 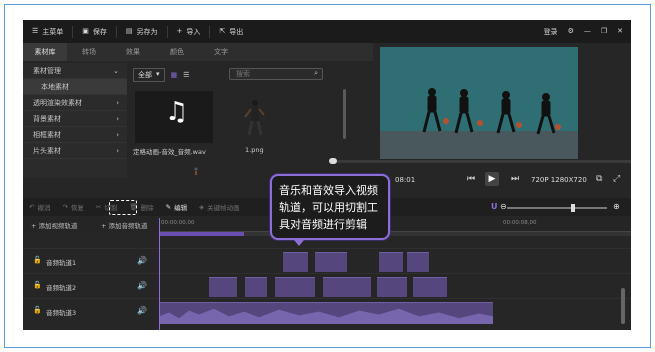 What do you see at coordinates (333, 161) in the screenshot?
I see `seek-handle` at bounding box center [333, 161].